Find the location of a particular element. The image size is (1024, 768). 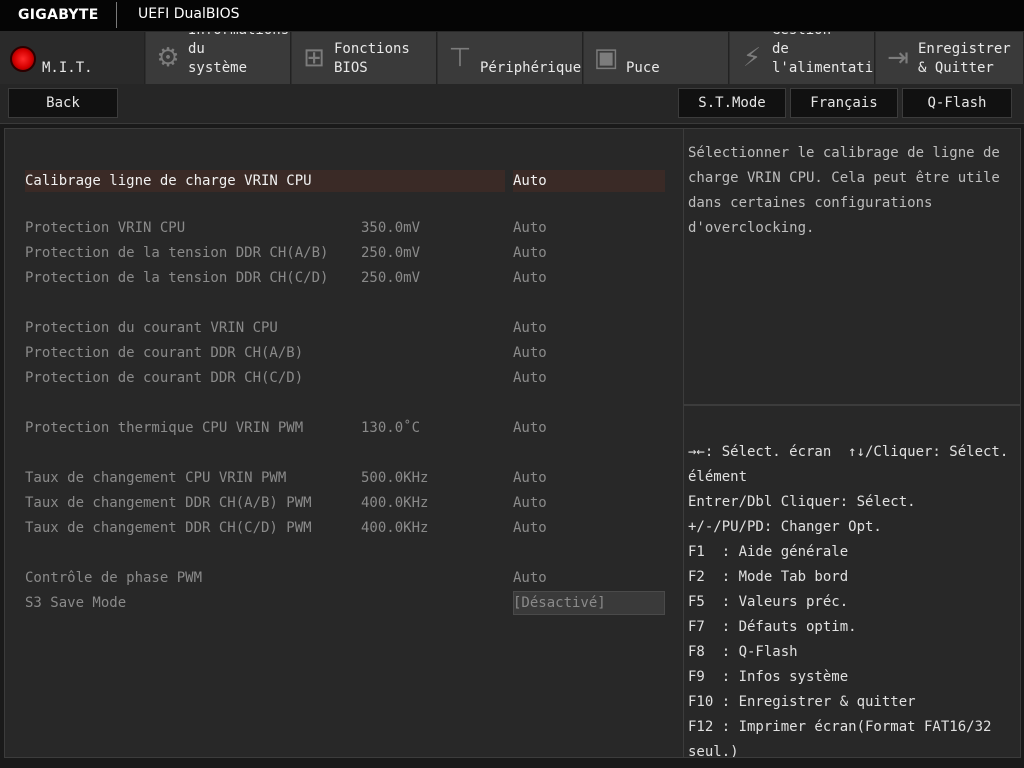

back-button: Back is located at coordinates (63, 103).